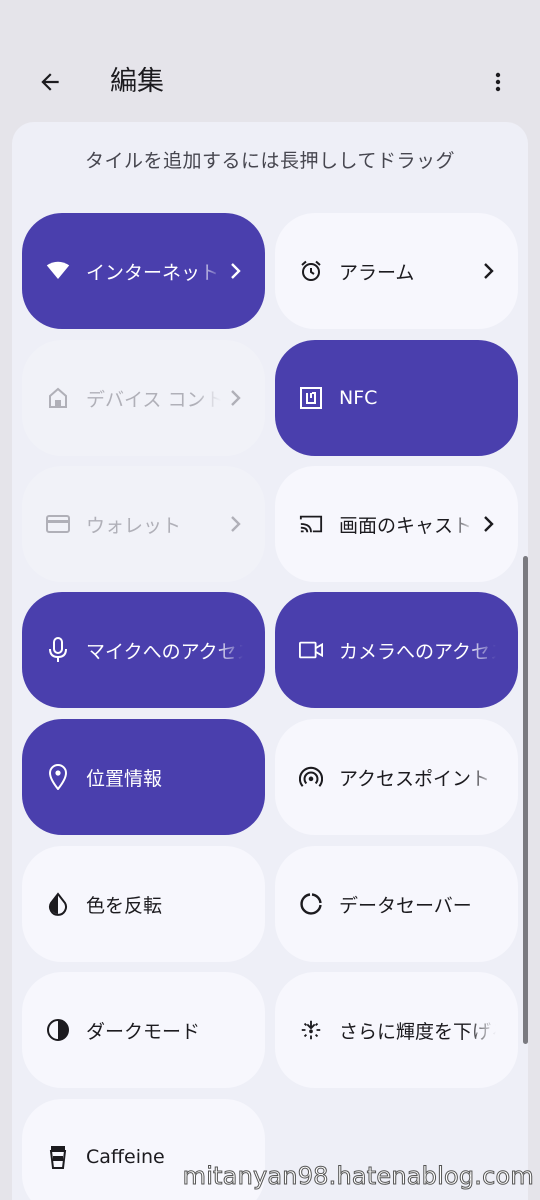 The image size is (540, 1200). What do you see at coordinates (311, 777) in the screenshot?
I see `hotspot-icon` at bounding box center [311, 777].